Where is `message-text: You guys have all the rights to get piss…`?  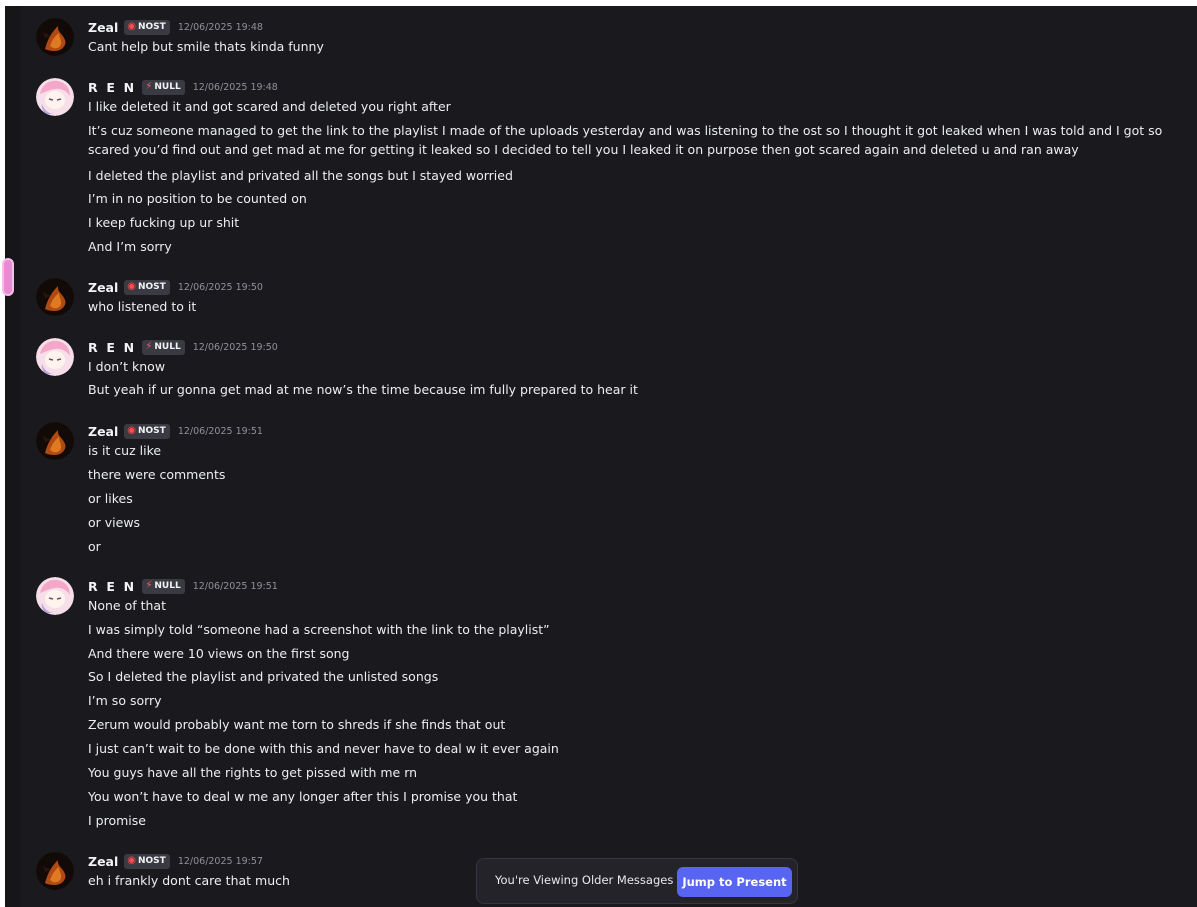
message-text: You guys have all the rights to get piss… is located at coordinates (253, 772).